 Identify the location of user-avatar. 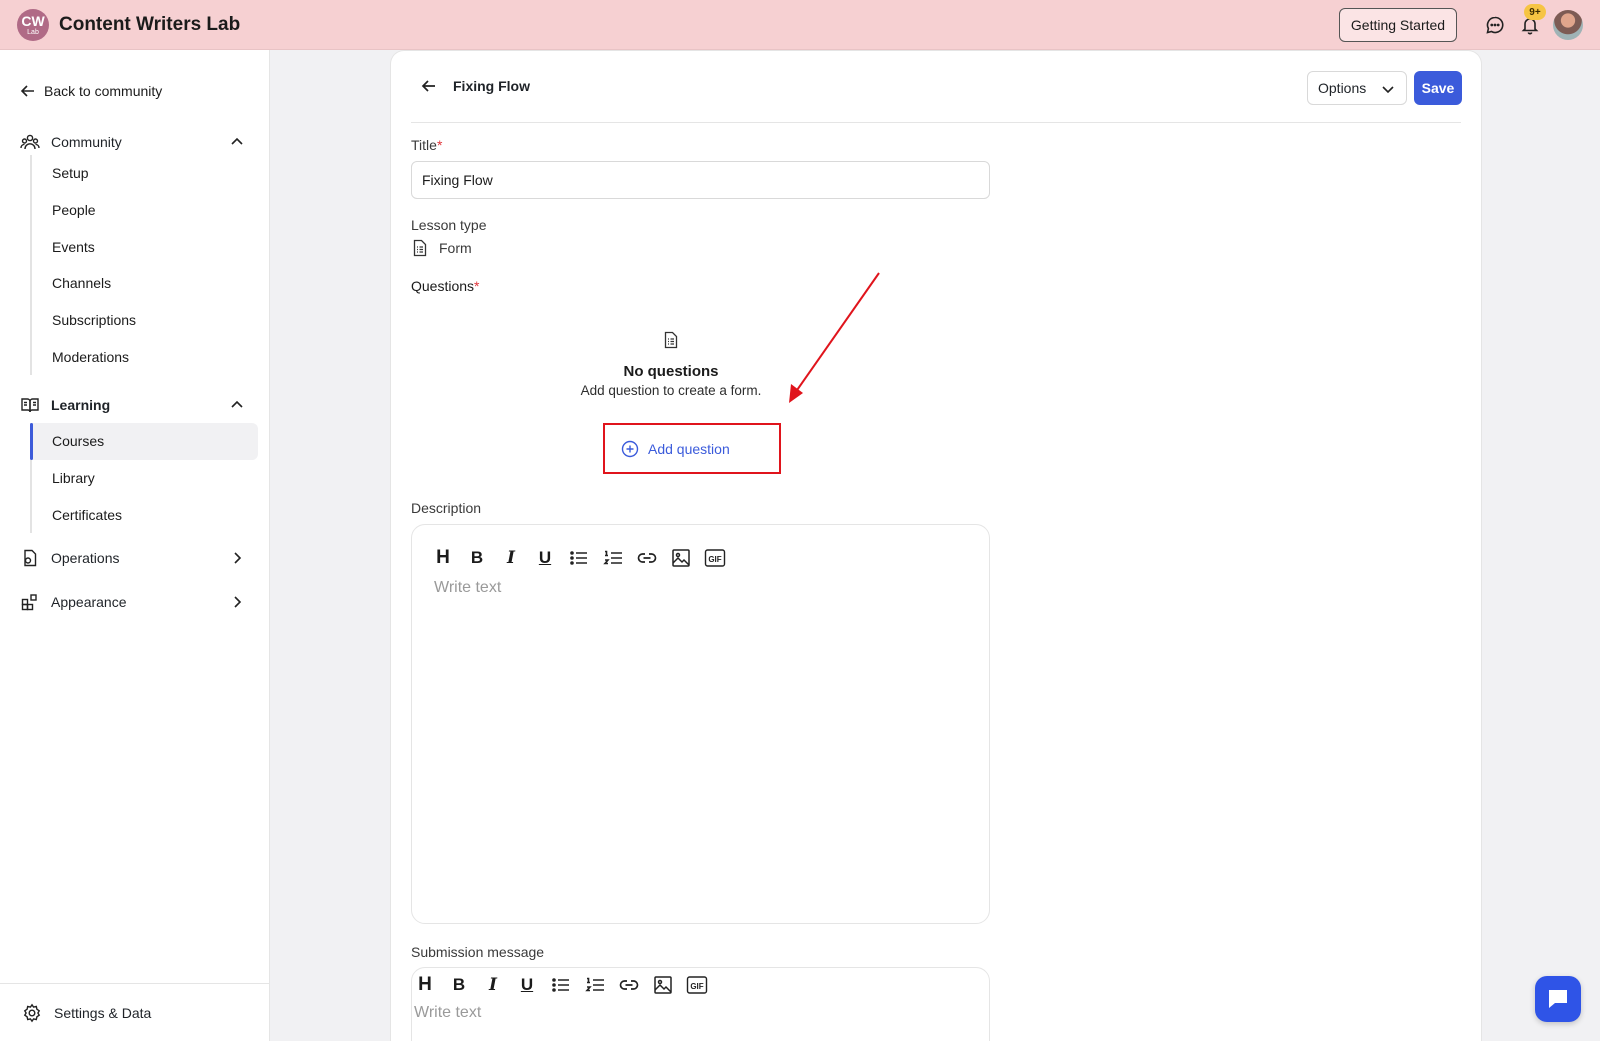
(1568, 25).